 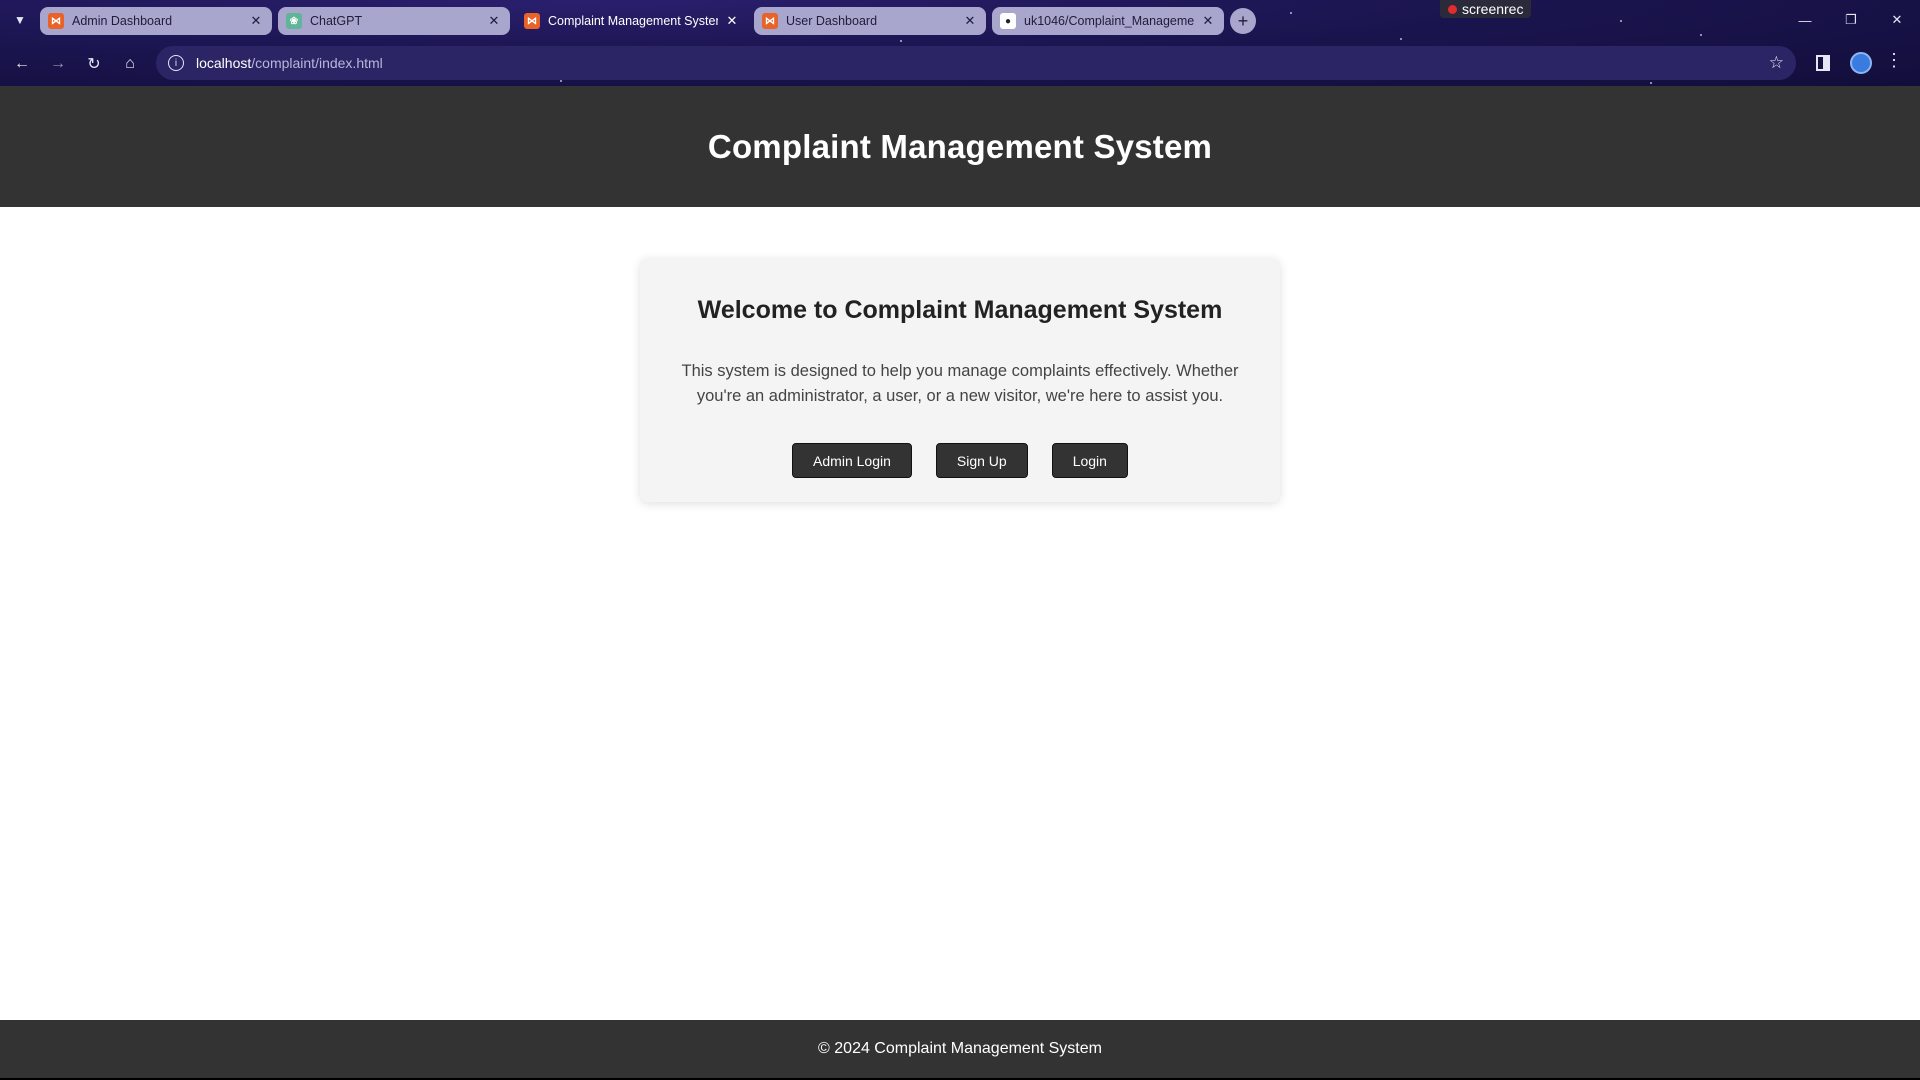 I want to click on minimize-icon: —, so click(x=1805, y=20).